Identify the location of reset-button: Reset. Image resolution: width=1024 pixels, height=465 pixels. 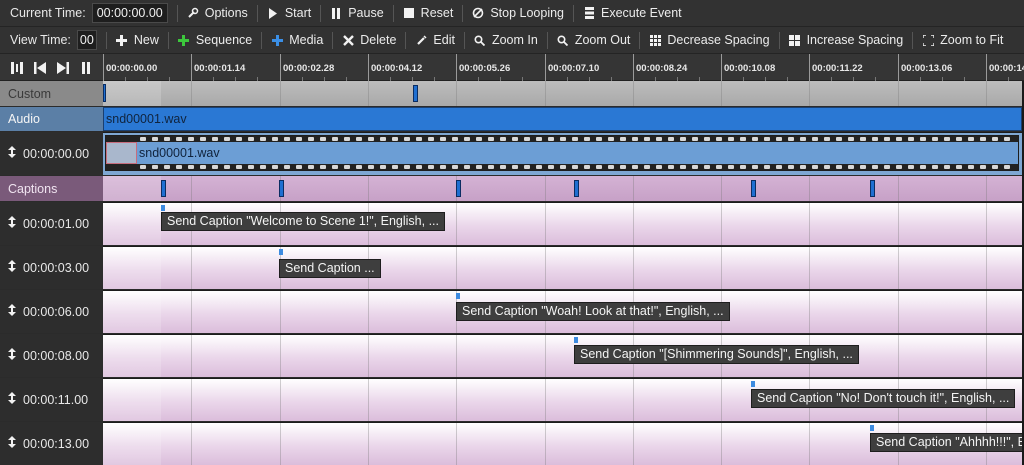
(428, 13).